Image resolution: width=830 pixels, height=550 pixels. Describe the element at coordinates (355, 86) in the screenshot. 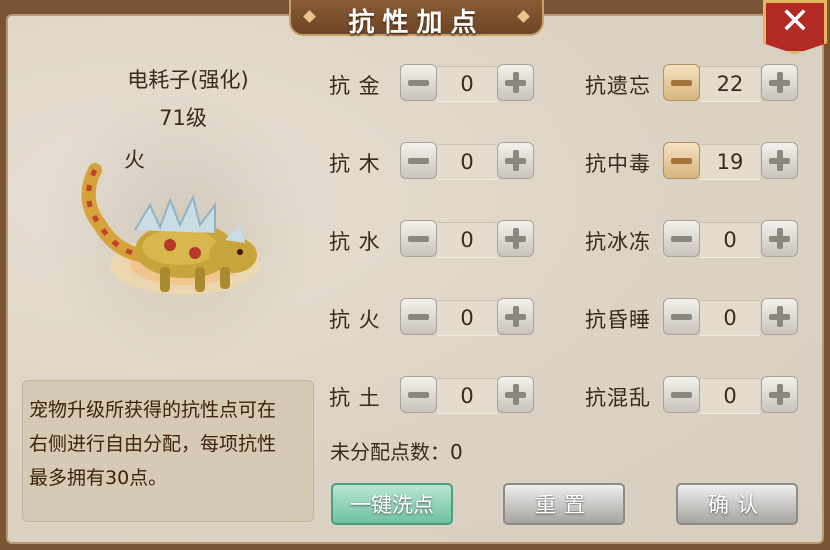

I see `stat-label: 抗 金` at that location.